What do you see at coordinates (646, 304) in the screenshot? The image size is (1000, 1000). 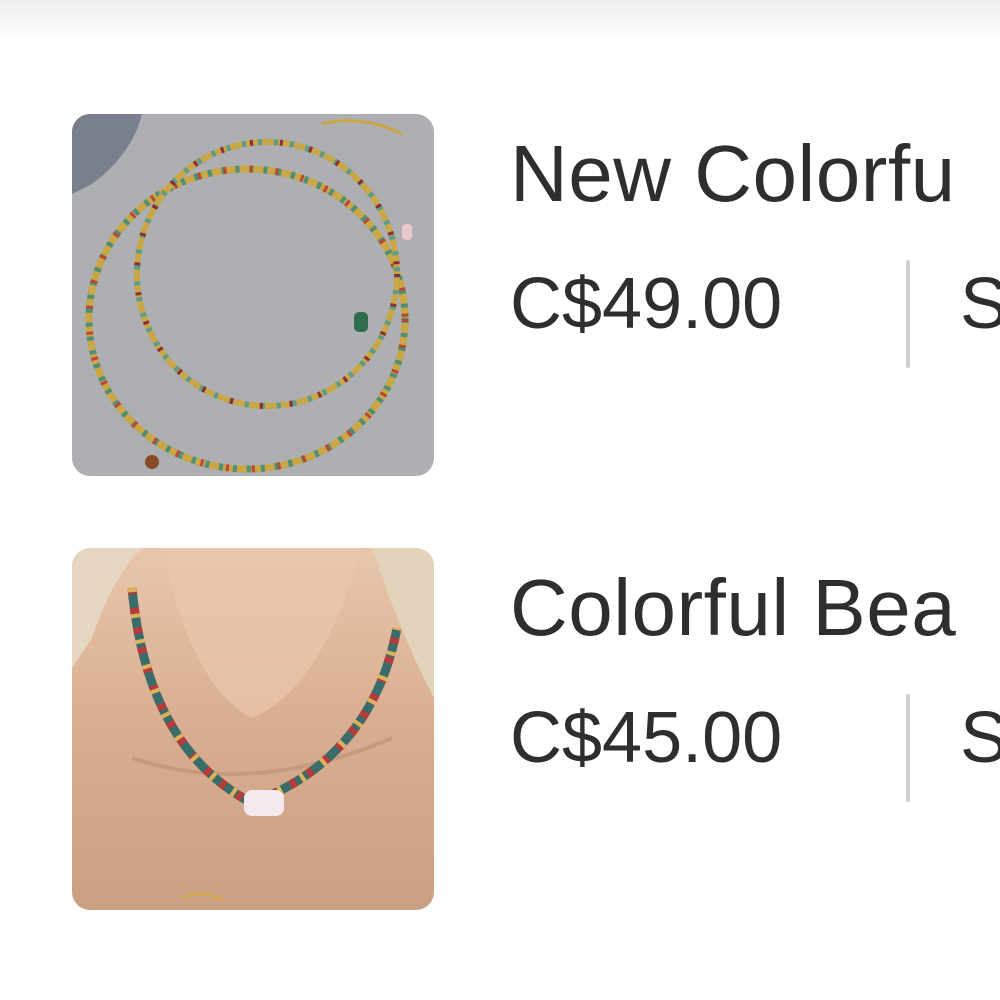 I see `product-price: C$49.00` at bounding box center [646, 304].